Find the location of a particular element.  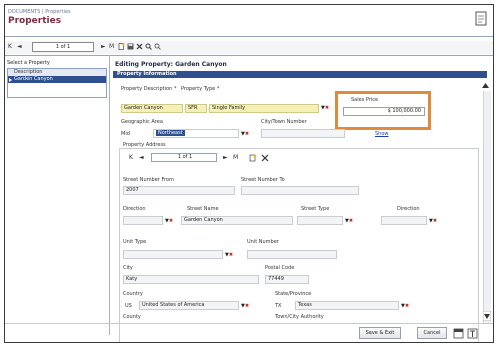

section-band: Property Information is located at coordinates (300, 74).